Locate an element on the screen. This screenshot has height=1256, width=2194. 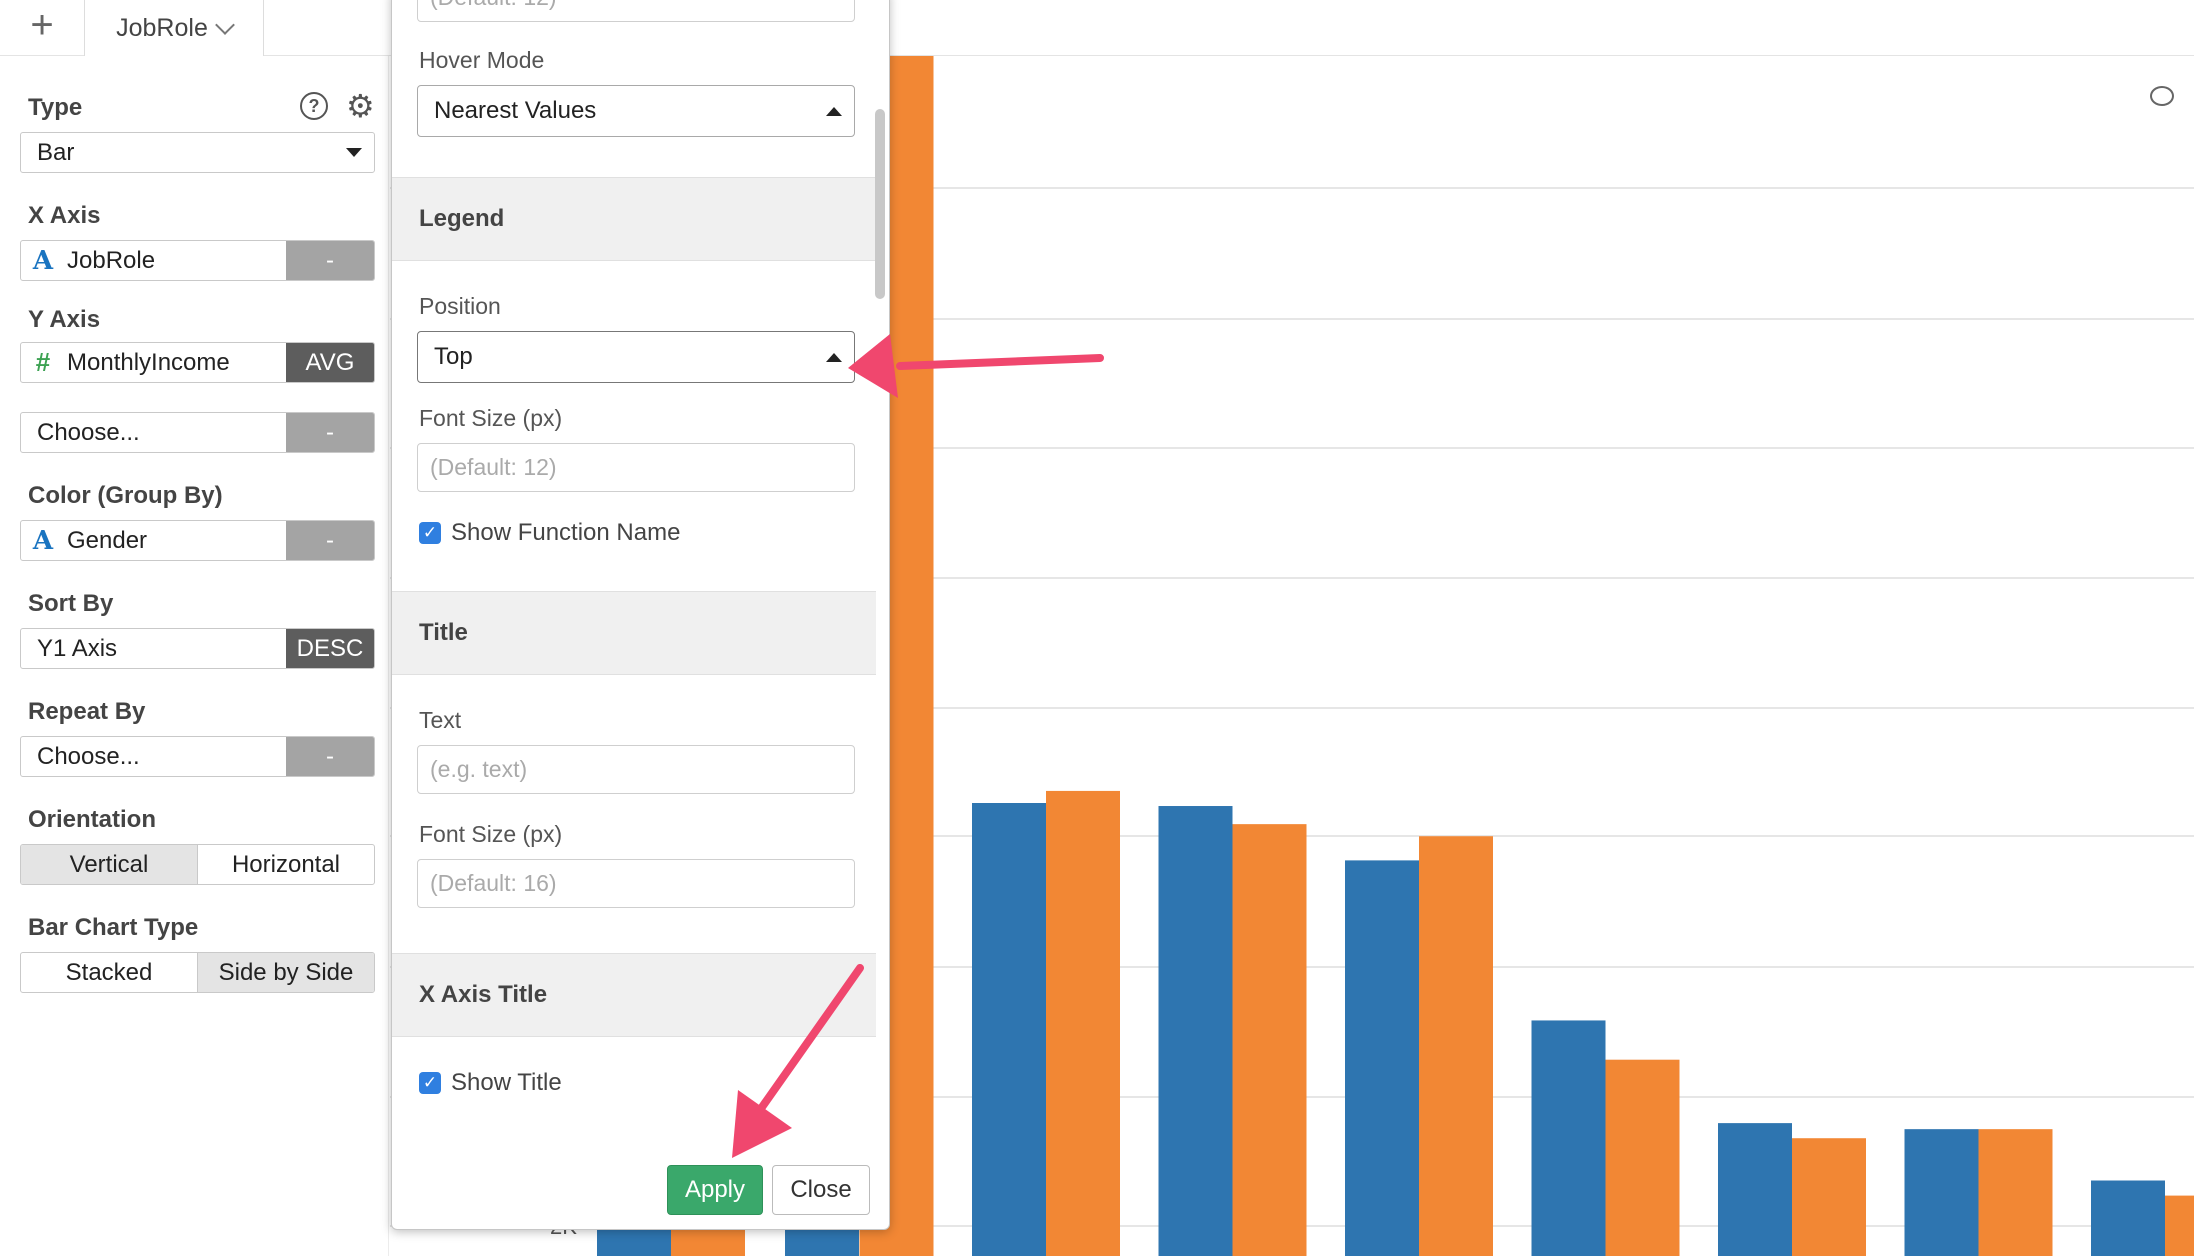
orientation-label: Orientation is located at coordinates (92, 819).